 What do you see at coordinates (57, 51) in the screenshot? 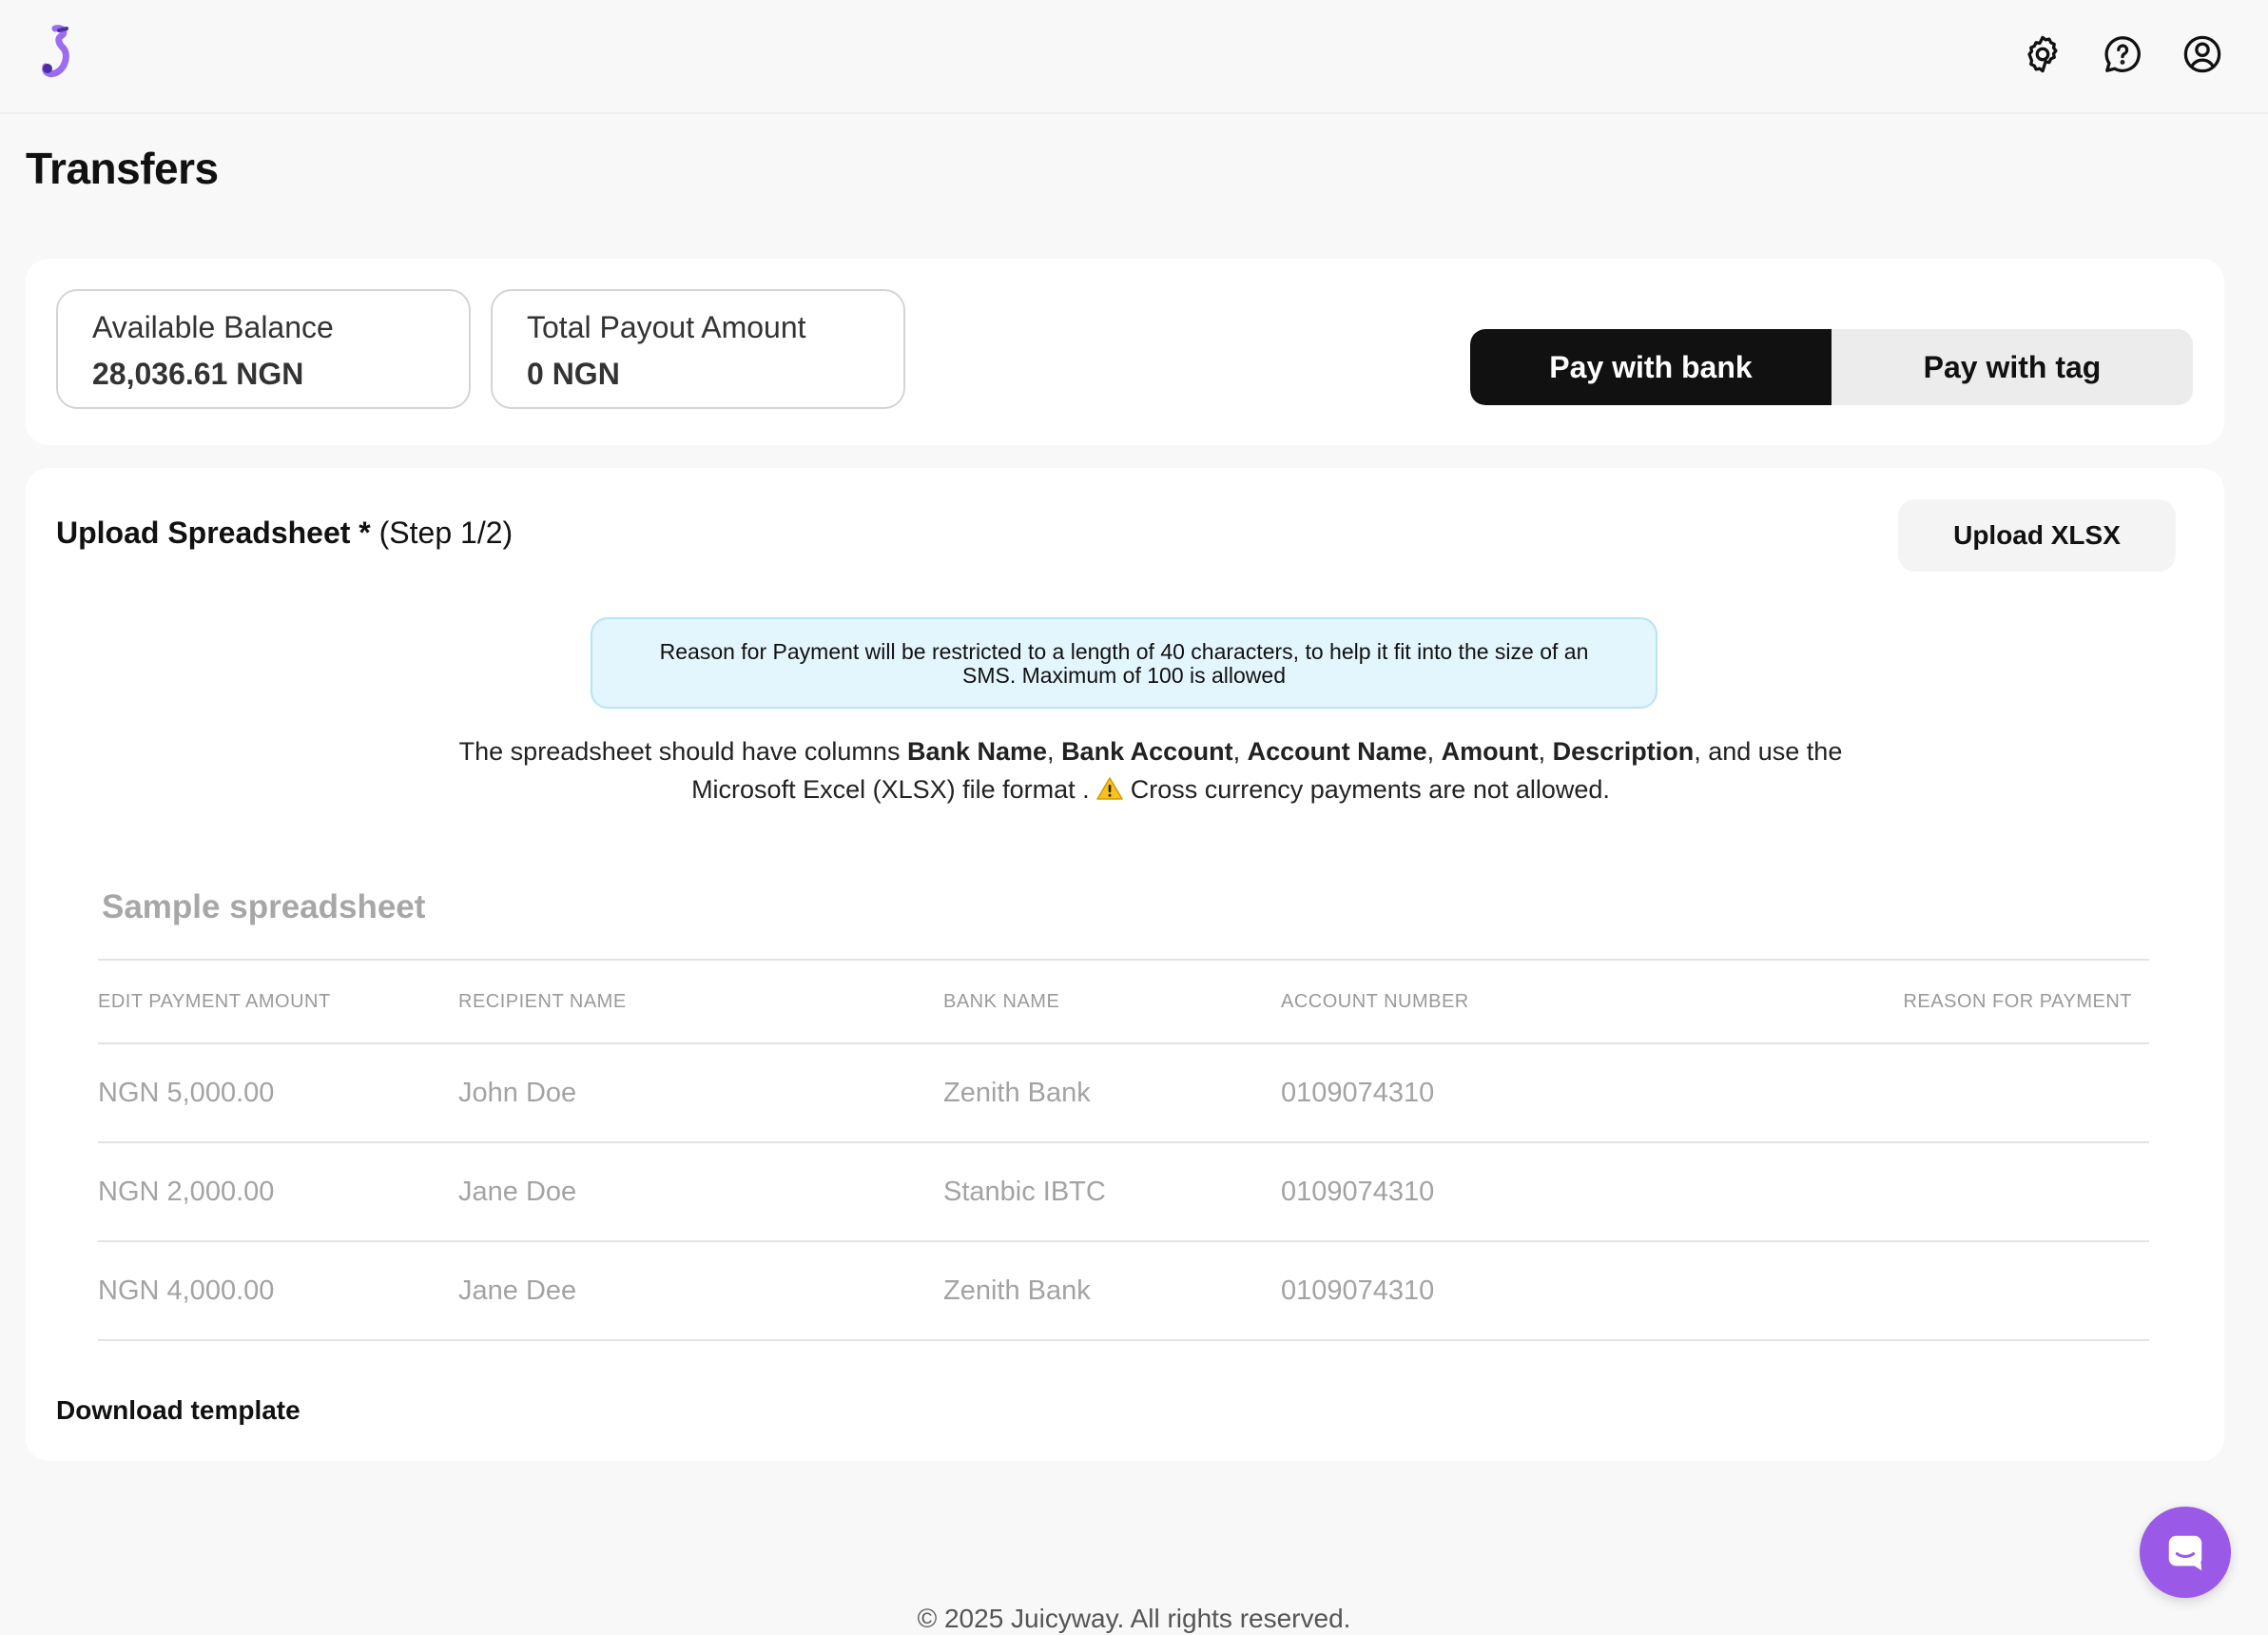
I see `juicyway-logo-icon` at bounding box center [57, 51].